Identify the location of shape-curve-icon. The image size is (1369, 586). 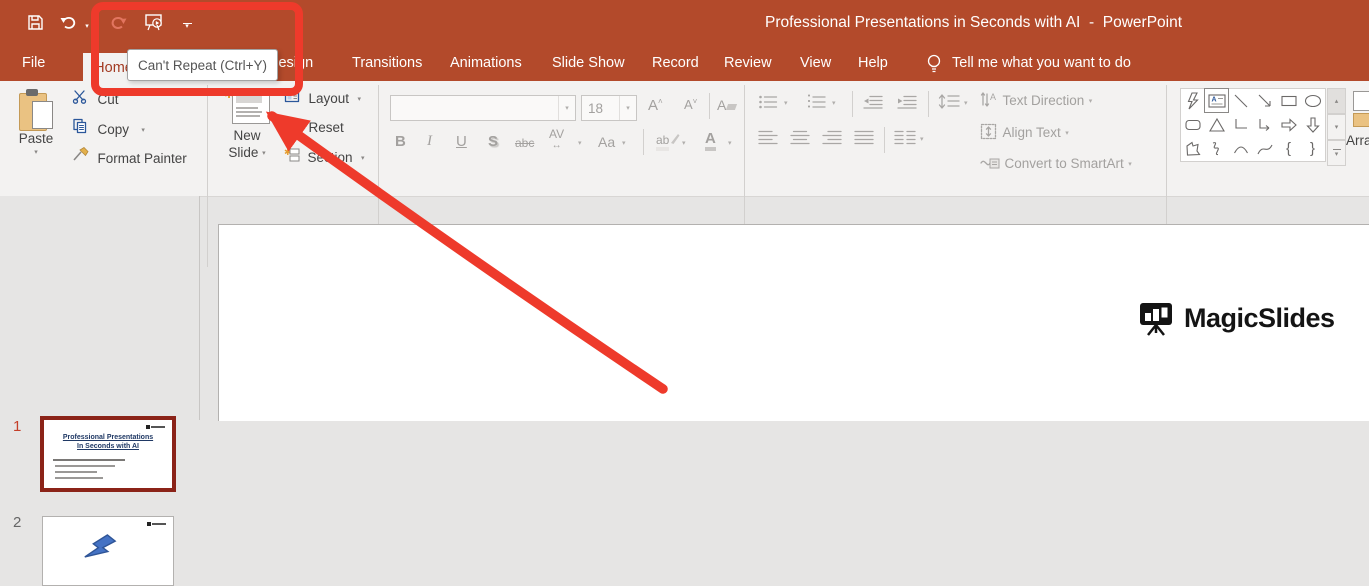
(1264, 148).